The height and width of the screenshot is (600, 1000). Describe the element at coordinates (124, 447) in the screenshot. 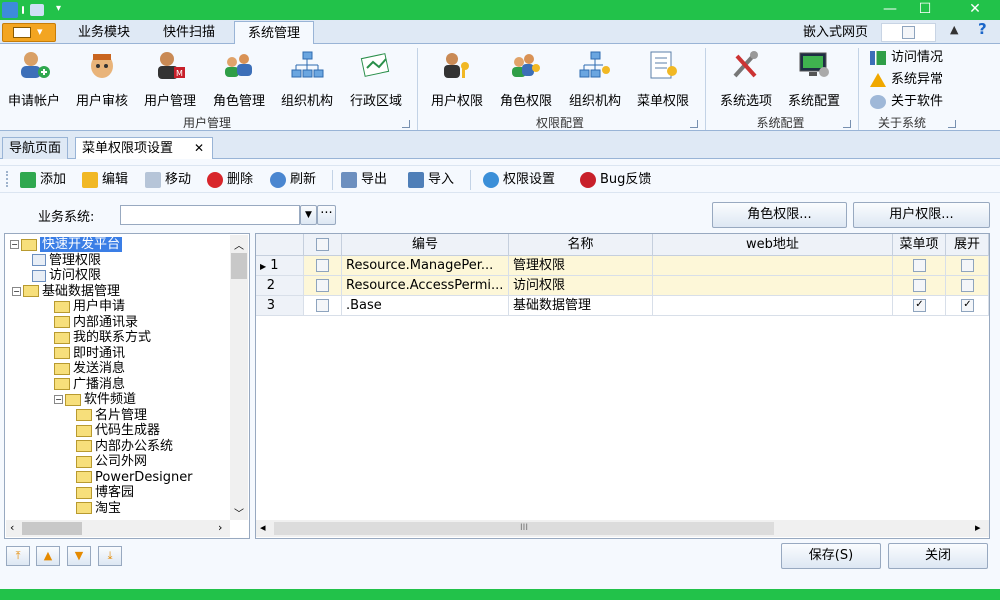

I see `tree-node: 内部办公系统` at that location.